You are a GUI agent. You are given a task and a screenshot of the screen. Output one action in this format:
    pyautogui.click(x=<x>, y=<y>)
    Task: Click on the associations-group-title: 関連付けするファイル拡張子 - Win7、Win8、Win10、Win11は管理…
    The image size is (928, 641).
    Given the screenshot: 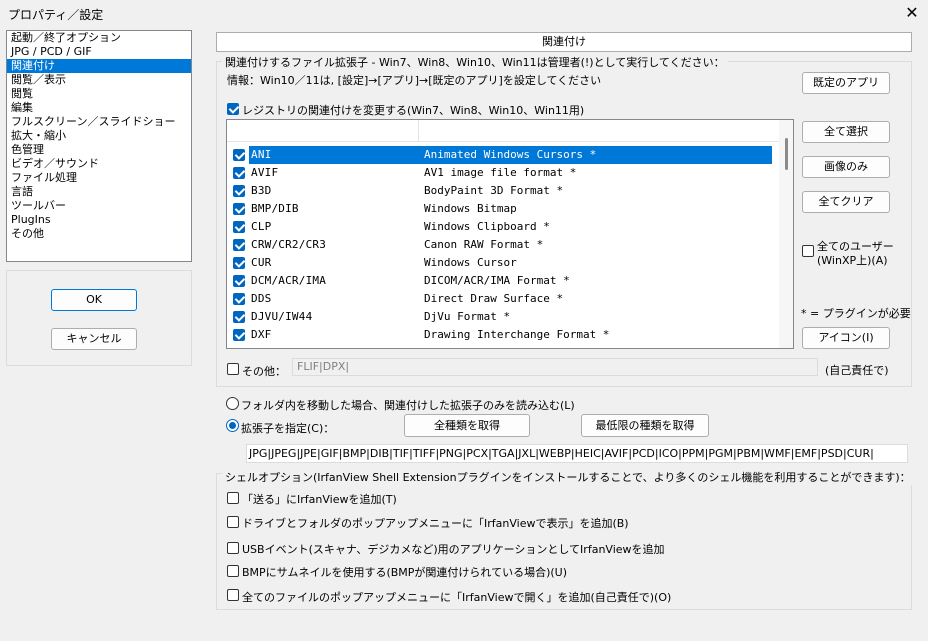 What is the action you would take?
    pyautogui.click(x=475, y=62)
    